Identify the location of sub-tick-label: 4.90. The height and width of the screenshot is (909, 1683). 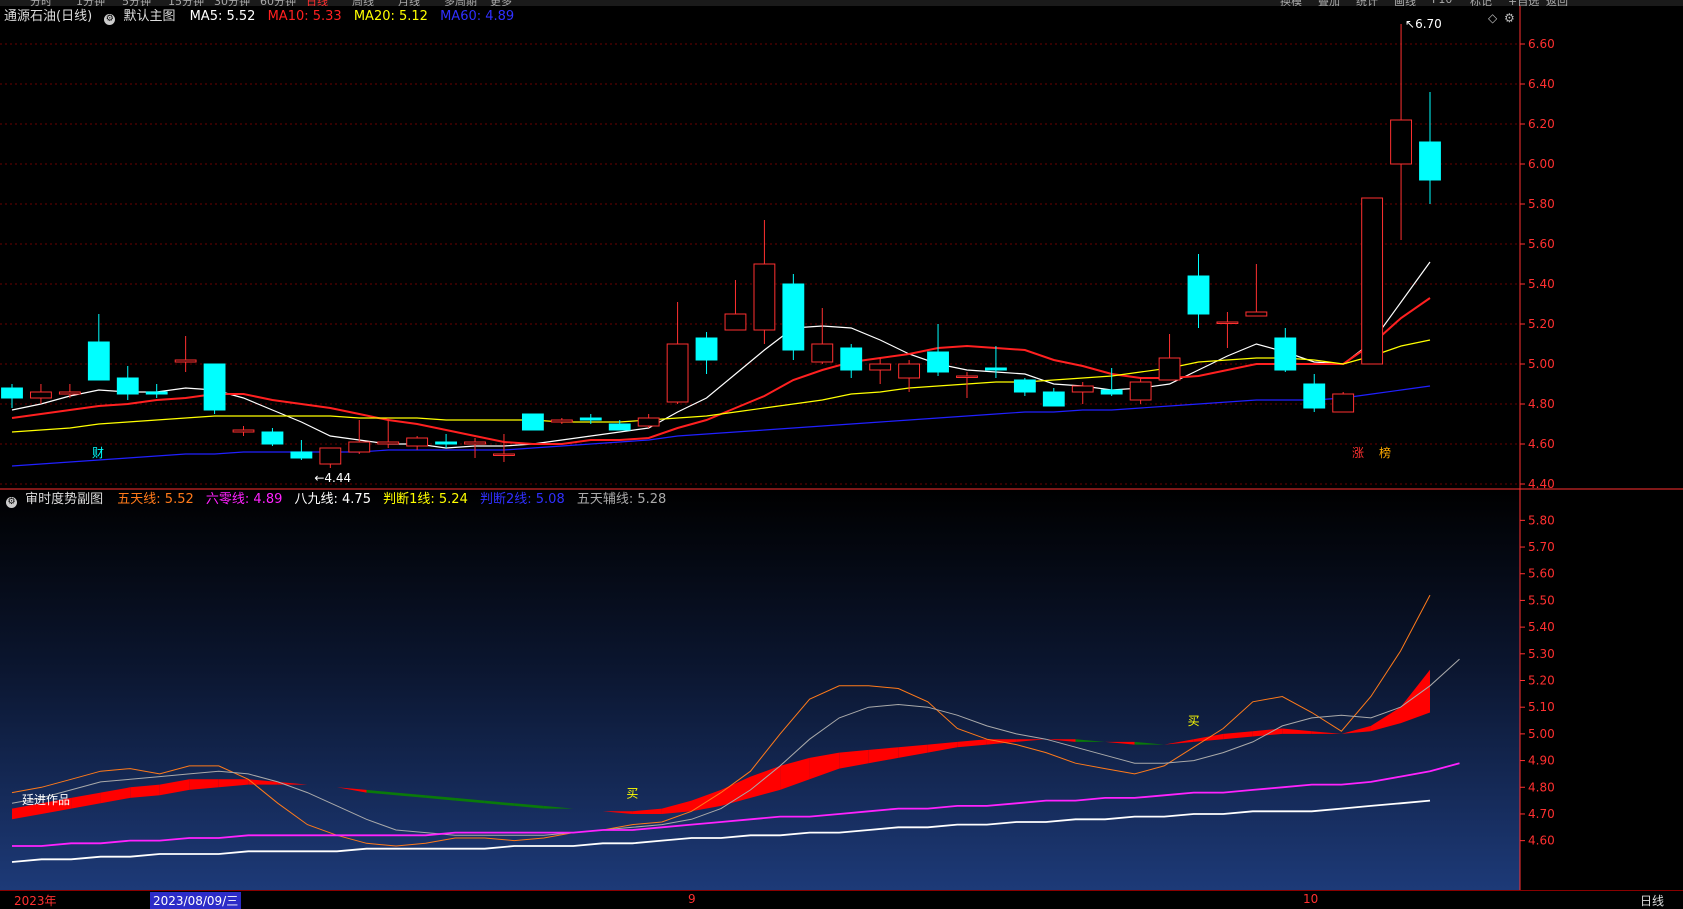
(1541, 761).